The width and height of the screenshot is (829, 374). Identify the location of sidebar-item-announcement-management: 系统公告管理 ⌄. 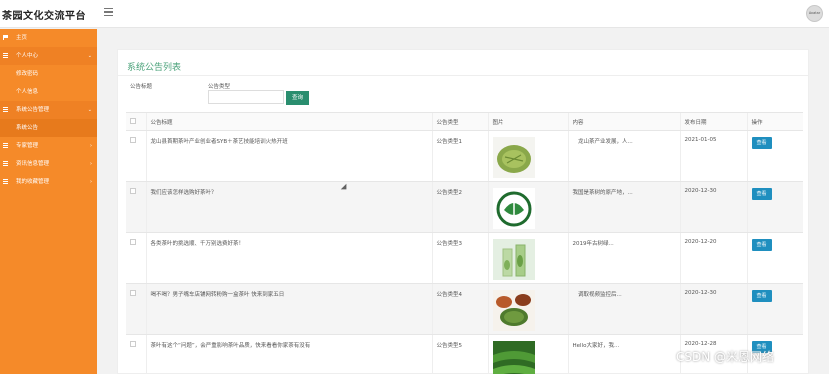
(48, 110).